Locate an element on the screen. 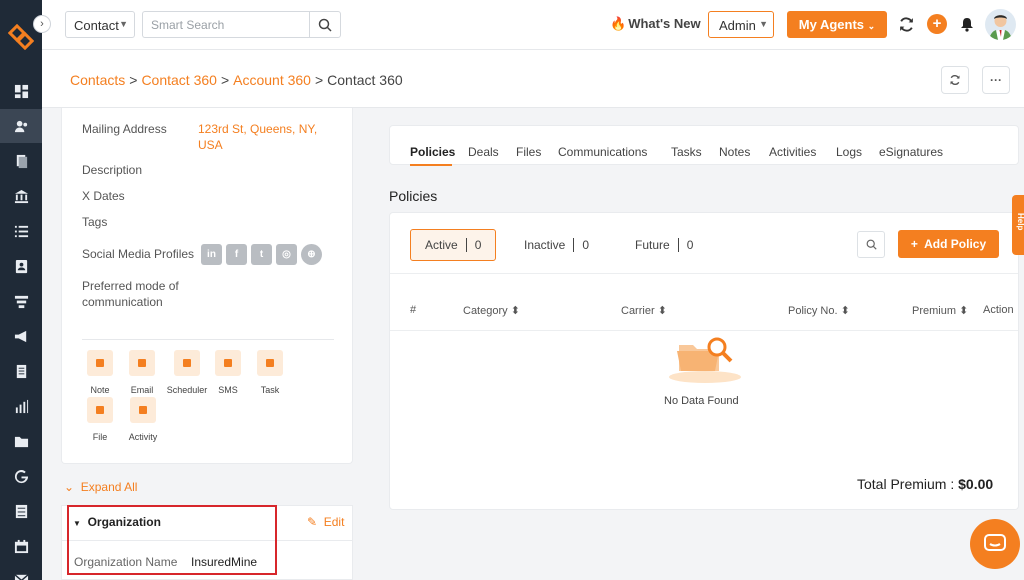  list-icon is located at coordinates (21, 231).